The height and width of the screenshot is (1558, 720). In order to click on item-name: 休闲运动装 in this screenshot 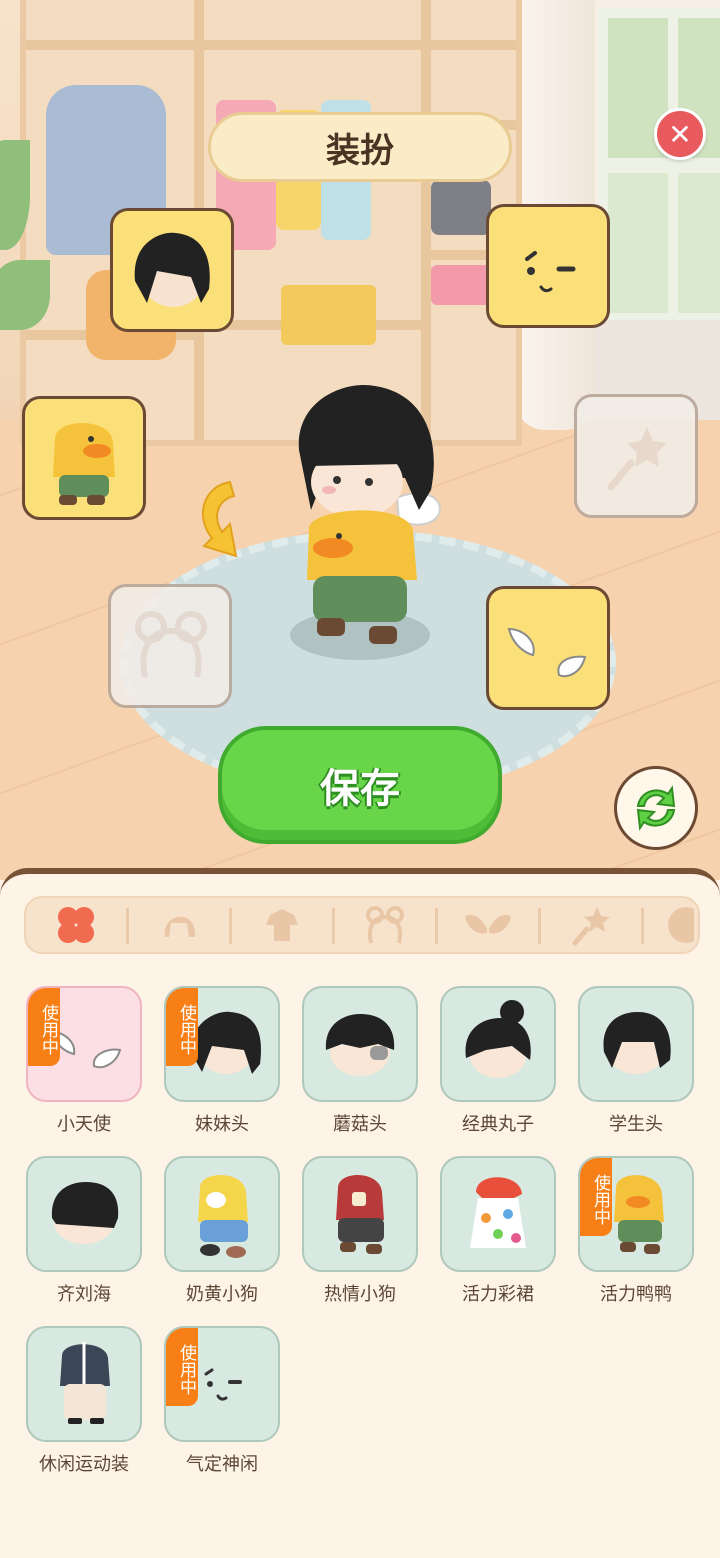, I will do `click(84, 1464)`.